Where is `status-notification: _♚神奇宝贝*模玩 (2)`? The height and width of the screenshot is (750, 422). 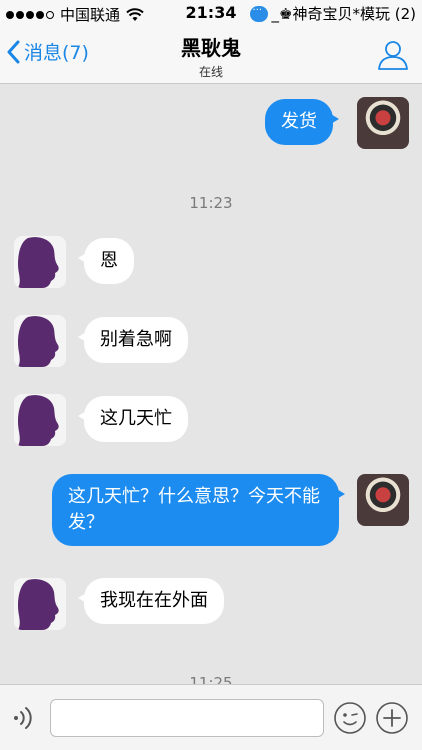 status-notification: _♚神奇宝贝*模玩 (2) is located at coordinates (332, 13).